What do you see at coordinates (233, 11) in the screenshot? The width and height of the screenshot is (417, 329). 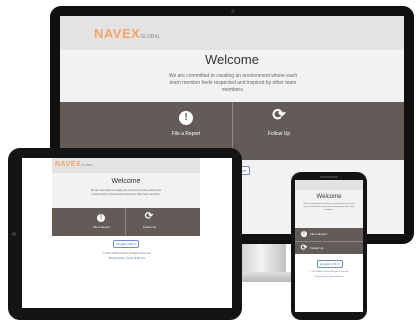 I see `monitor-camera` at bounding box center [233, 11].